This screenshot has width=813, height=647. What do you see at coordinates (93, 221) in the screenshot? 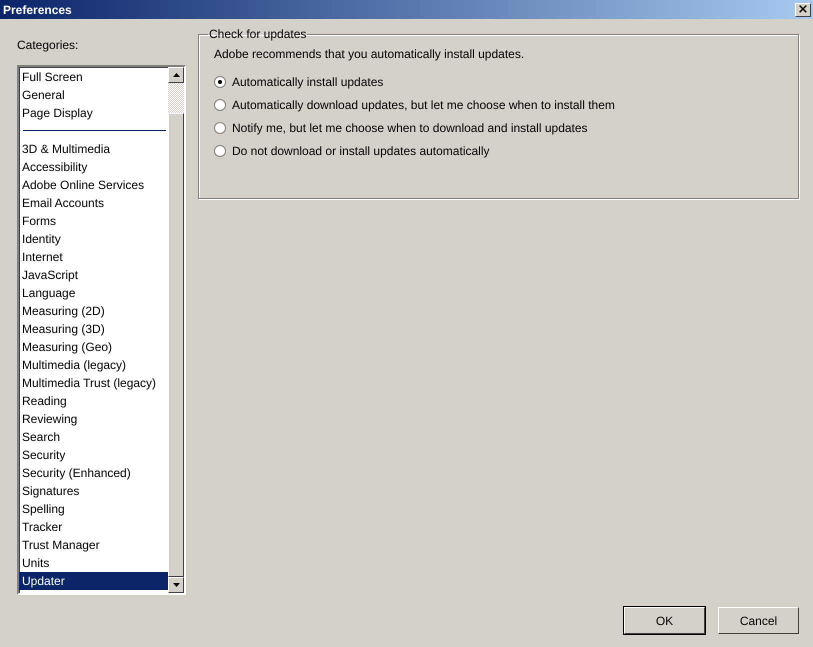
I see `category-item: Forms` at bounding box center [93, 221].